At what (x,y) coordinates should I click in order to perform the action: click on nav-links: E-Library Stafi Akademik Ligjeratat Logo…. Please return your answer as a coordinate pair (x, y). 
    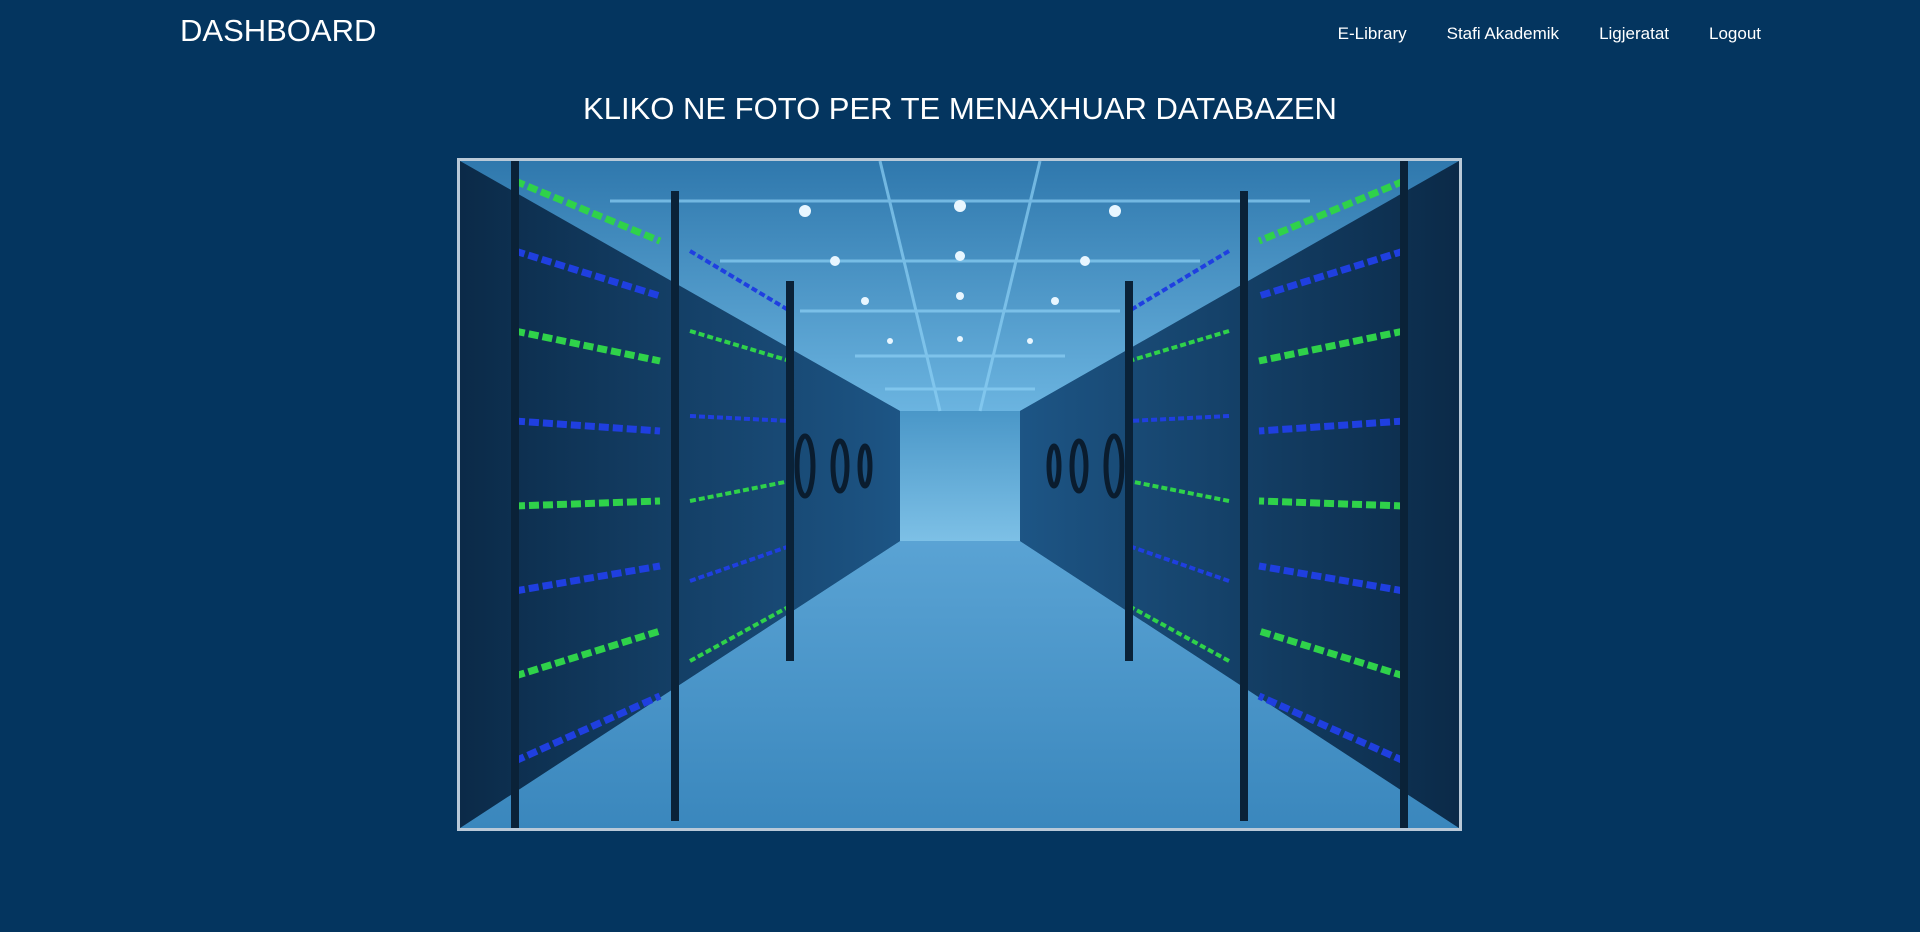
    Looking at the image, I should click on (1549, 34).